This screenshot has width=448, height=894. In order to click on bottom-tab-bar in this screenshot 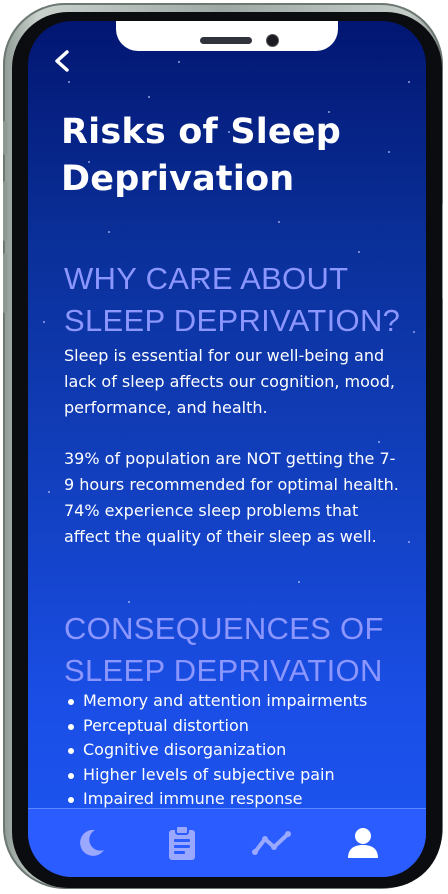, I will do `click(227, 842)`.